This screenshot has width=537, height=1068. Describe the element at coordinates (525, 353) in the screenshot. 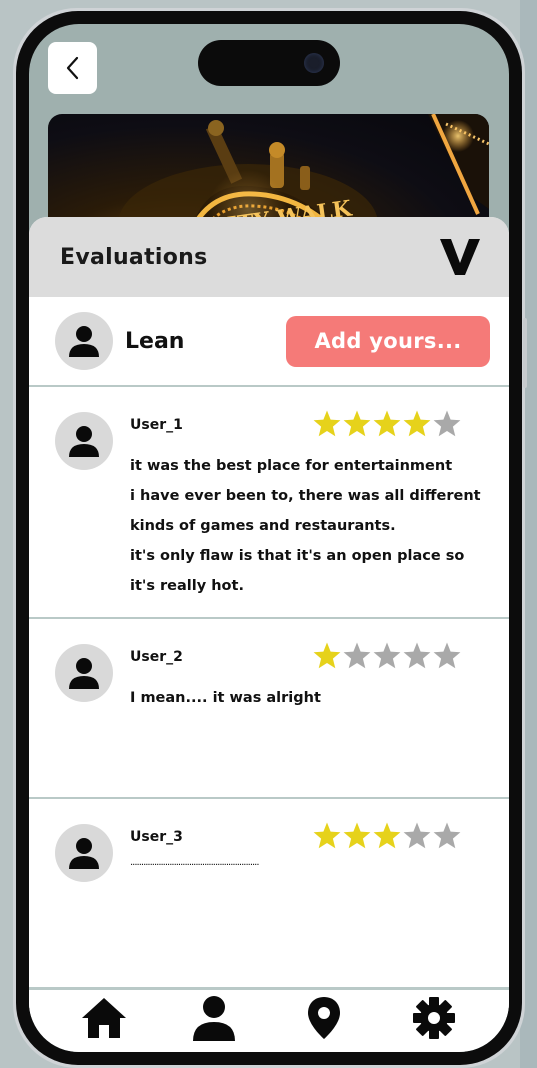

I see `side-button` at that location.